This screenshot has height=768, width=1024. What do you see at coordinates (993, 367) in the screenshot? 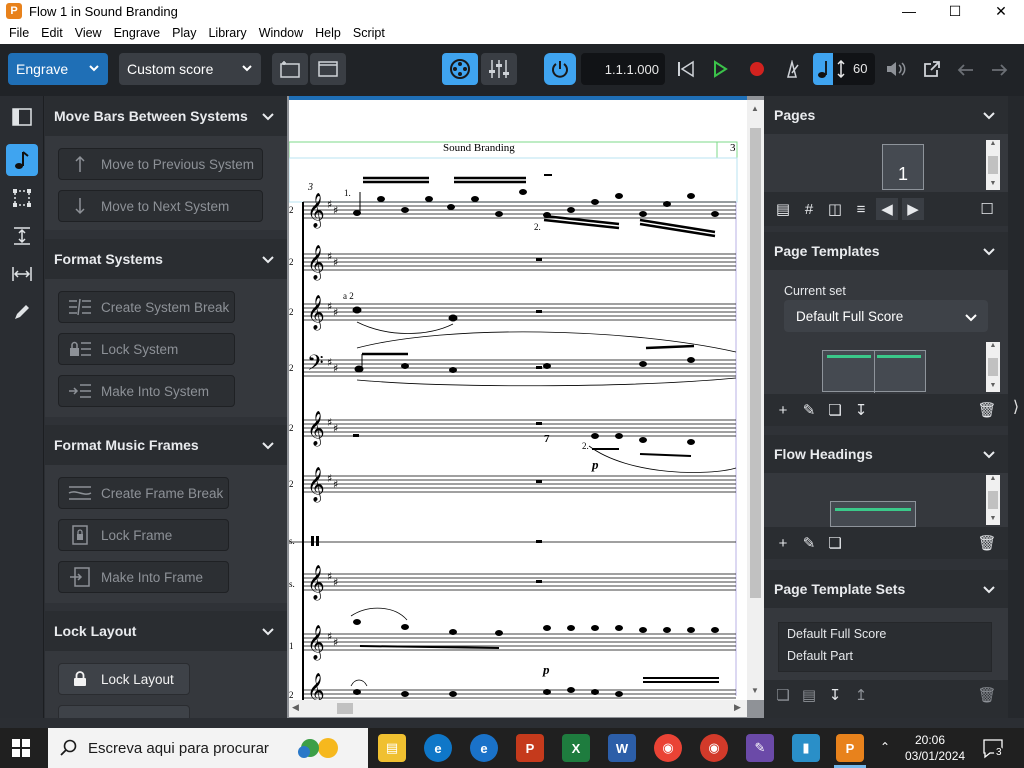
I see `templates-scrollbar: ▲ ▼` at bounding box center [993, 367].